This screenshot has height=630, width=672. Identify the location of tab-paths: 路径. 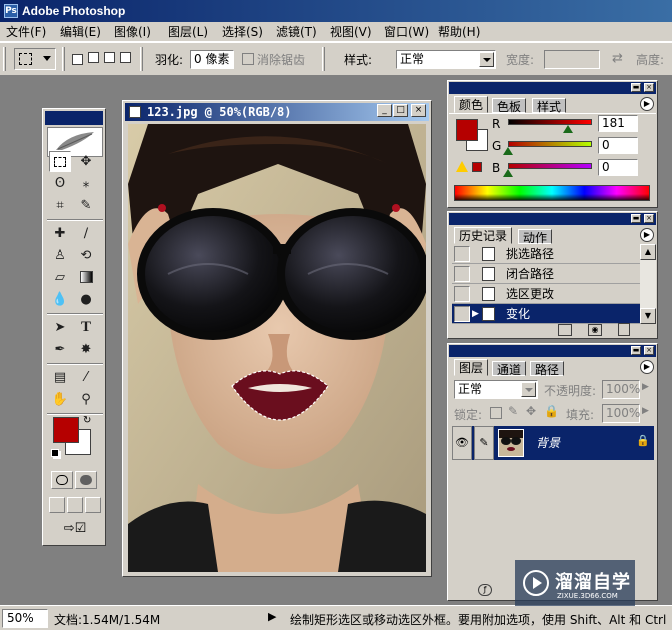
(547, 369).